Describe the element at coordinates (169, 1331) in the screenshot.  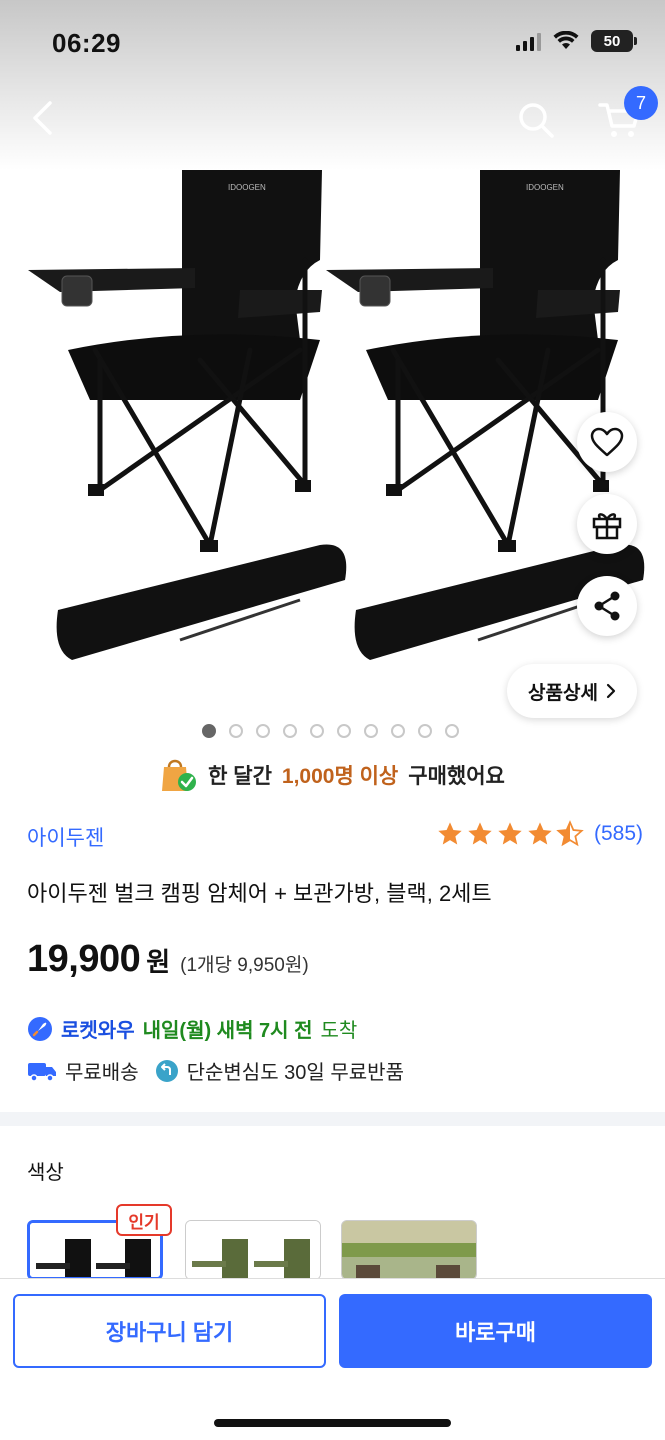
I see `add-to-cart-button: 장바구니 담기` at that location.